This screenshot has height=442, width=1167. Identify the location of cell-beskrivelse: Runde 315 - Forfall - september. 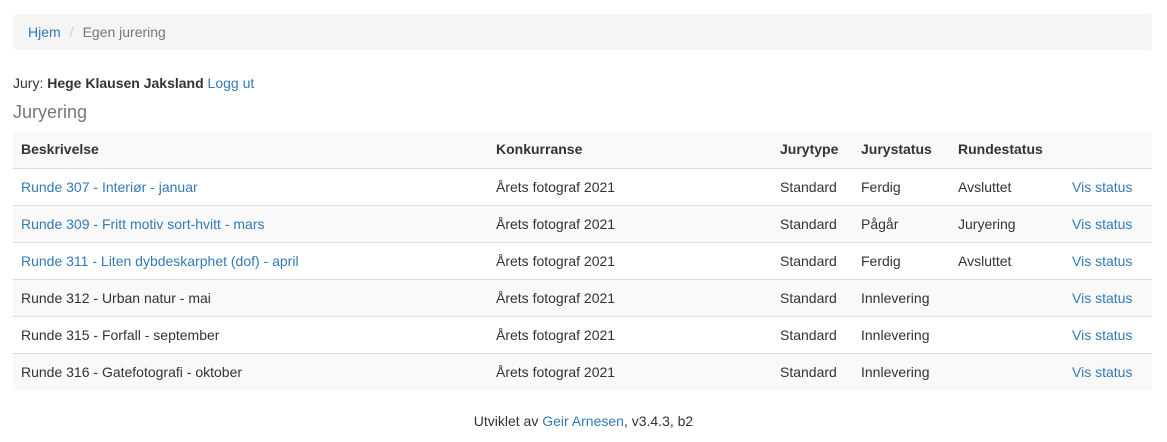
(250, 334).